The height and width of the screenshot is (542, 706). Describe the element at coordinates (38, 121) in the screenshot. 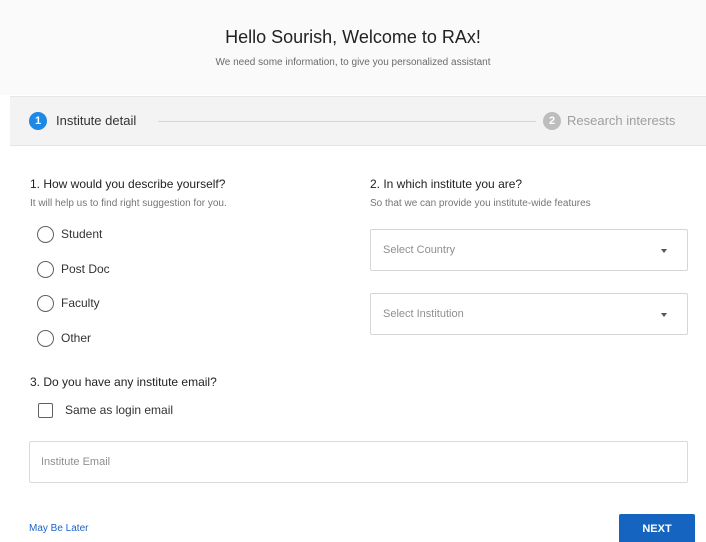

I see `step-1-number-badge: 1` at that location.